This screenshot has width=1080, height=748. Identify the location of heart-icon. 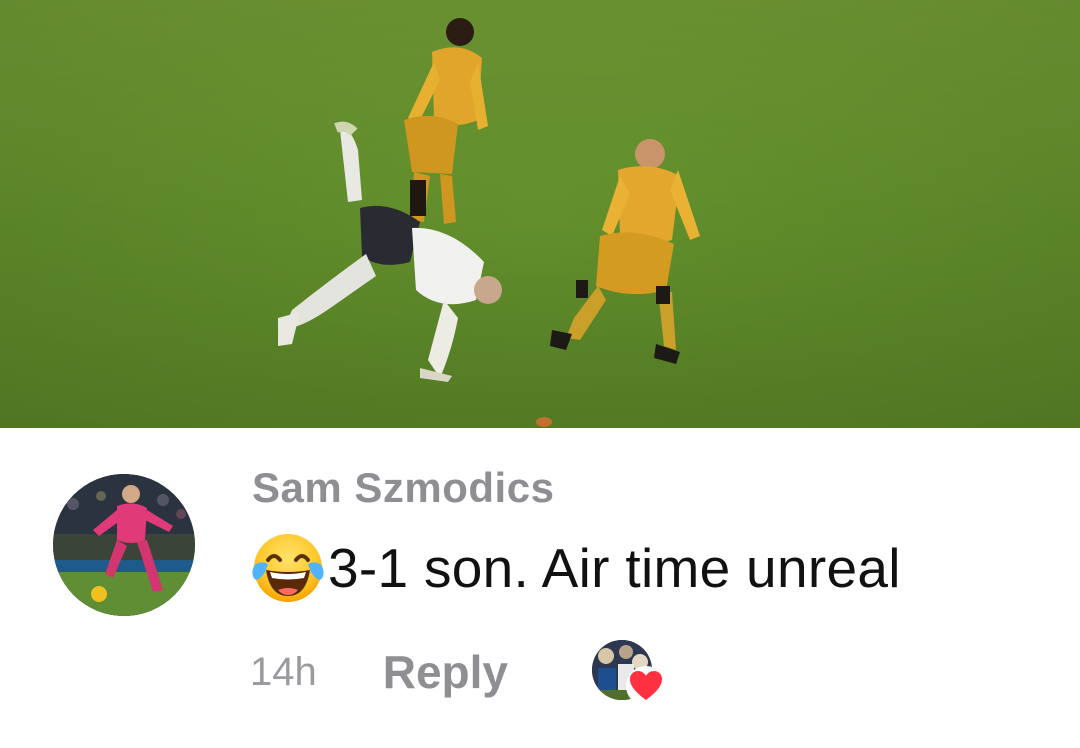
(646, 686).